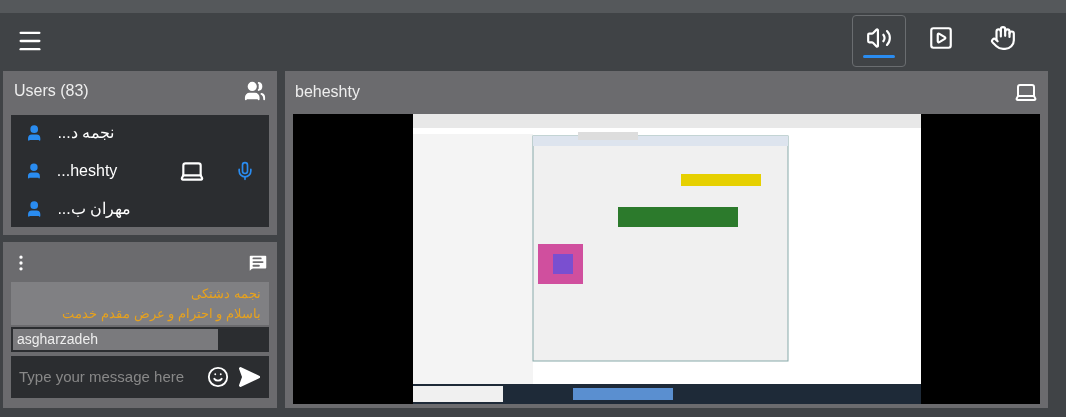 This screenshot has height=417, width=1066. Describe the element at coordinates (258, 263) in the screenshot. I see `chat-icon` at that location.